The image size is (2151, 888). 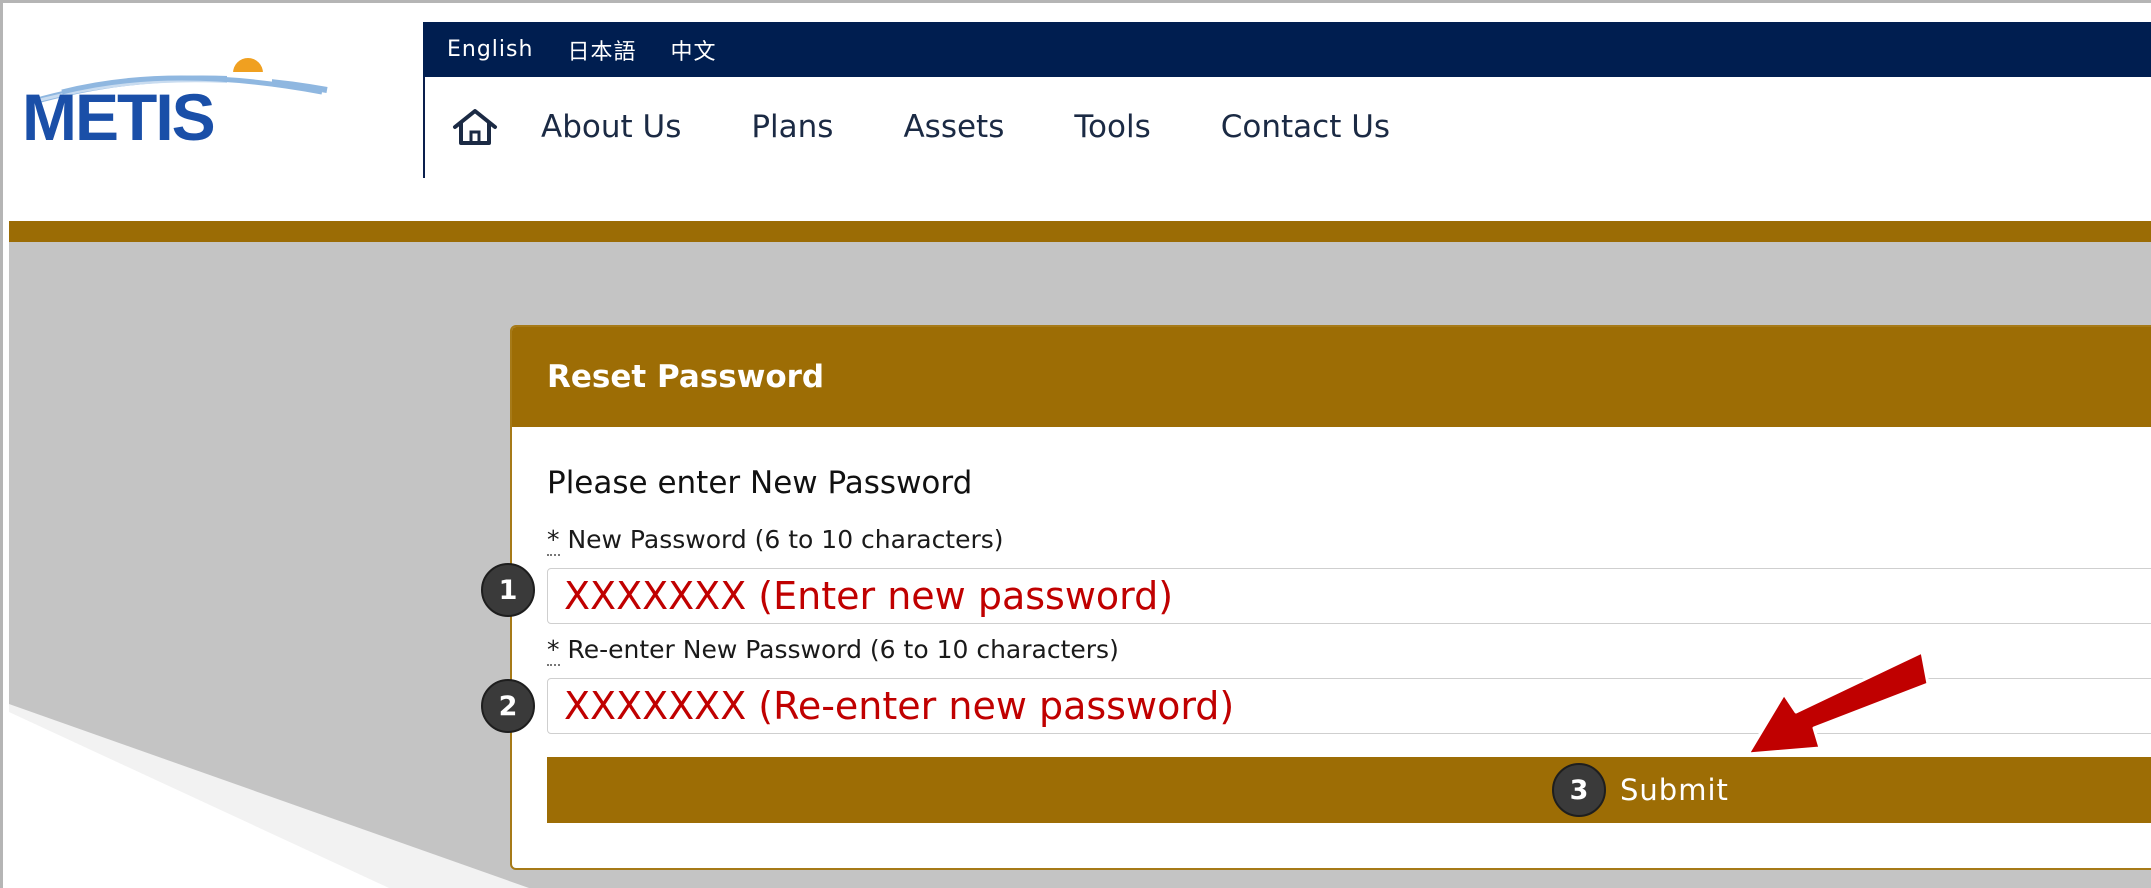 I want to click on card-title: Reset Password, so click(x=686, y=377).